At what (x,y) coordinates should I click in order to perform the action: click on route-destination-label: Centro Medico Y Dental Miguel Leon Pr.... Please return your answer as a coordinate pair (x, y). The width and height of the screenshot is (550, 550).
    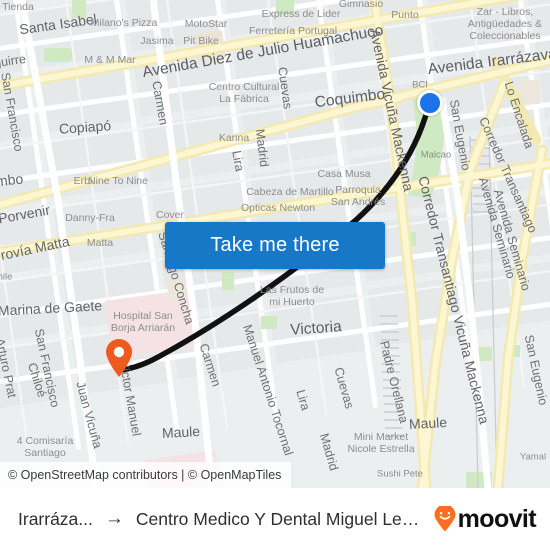
    Looking at the image, I should click on (279, 519).